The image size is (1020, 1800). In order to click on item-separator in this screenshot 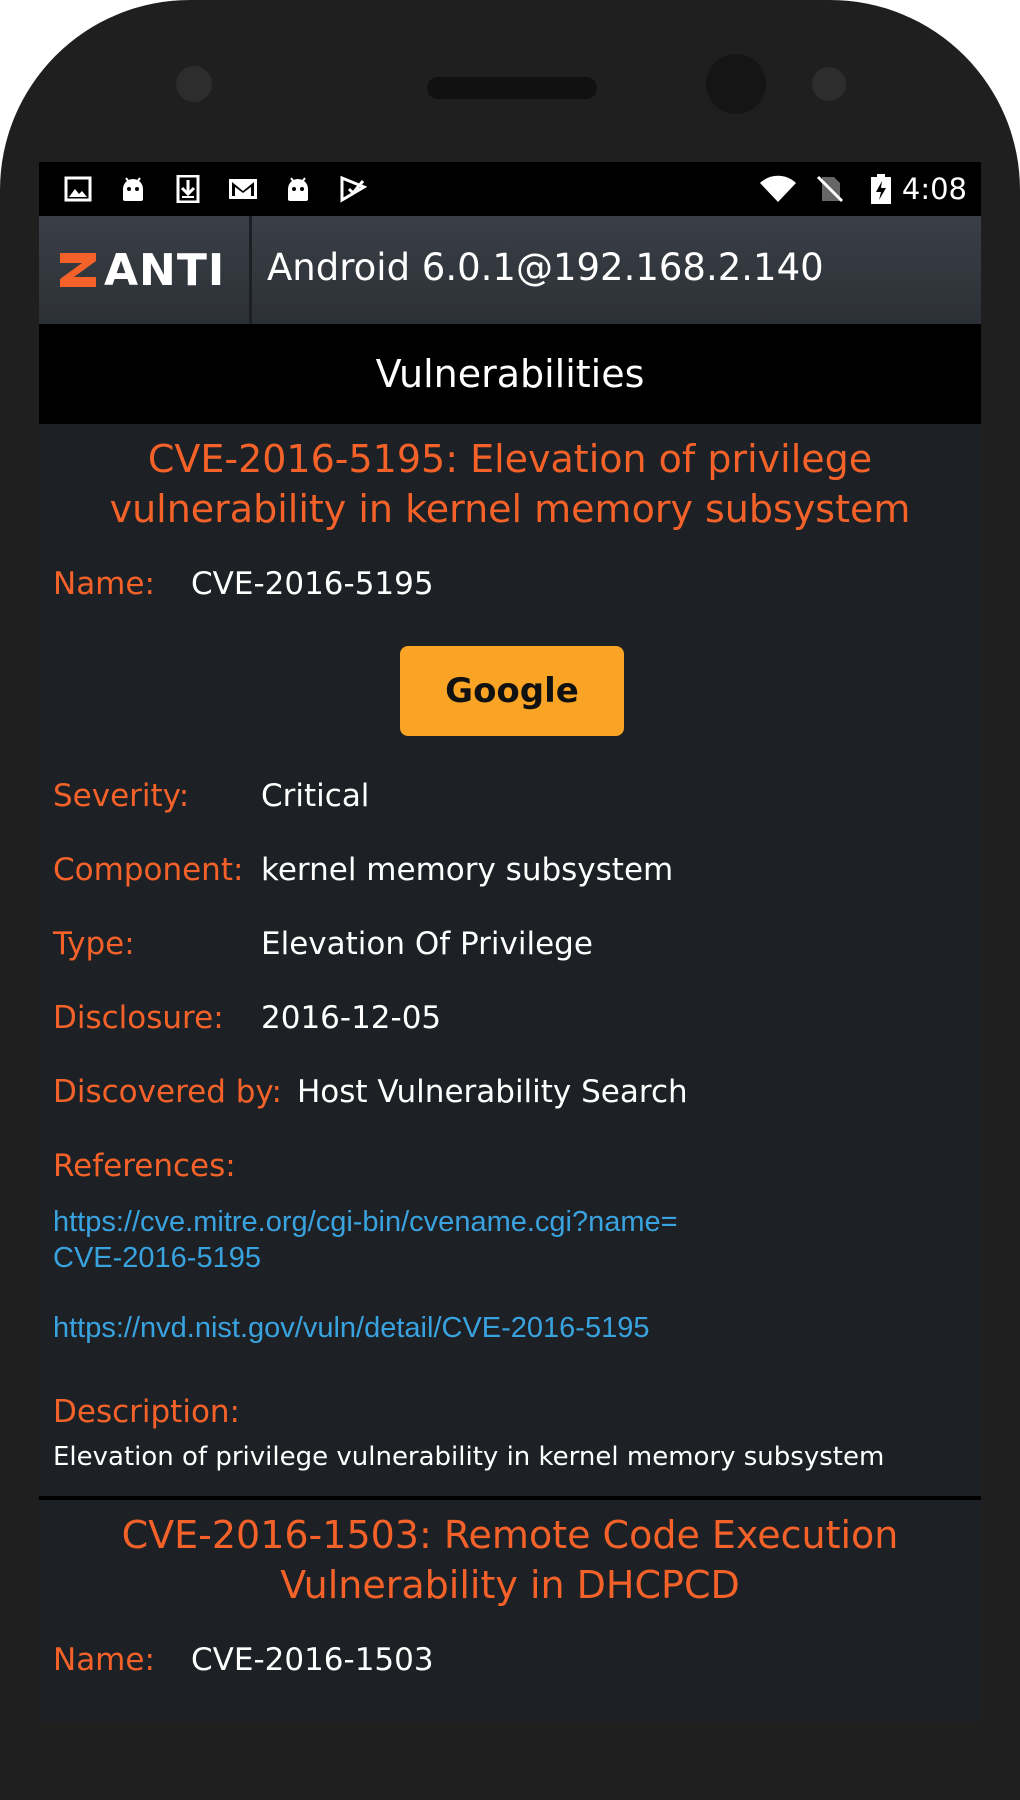, I will do `click(510, 1498)`.